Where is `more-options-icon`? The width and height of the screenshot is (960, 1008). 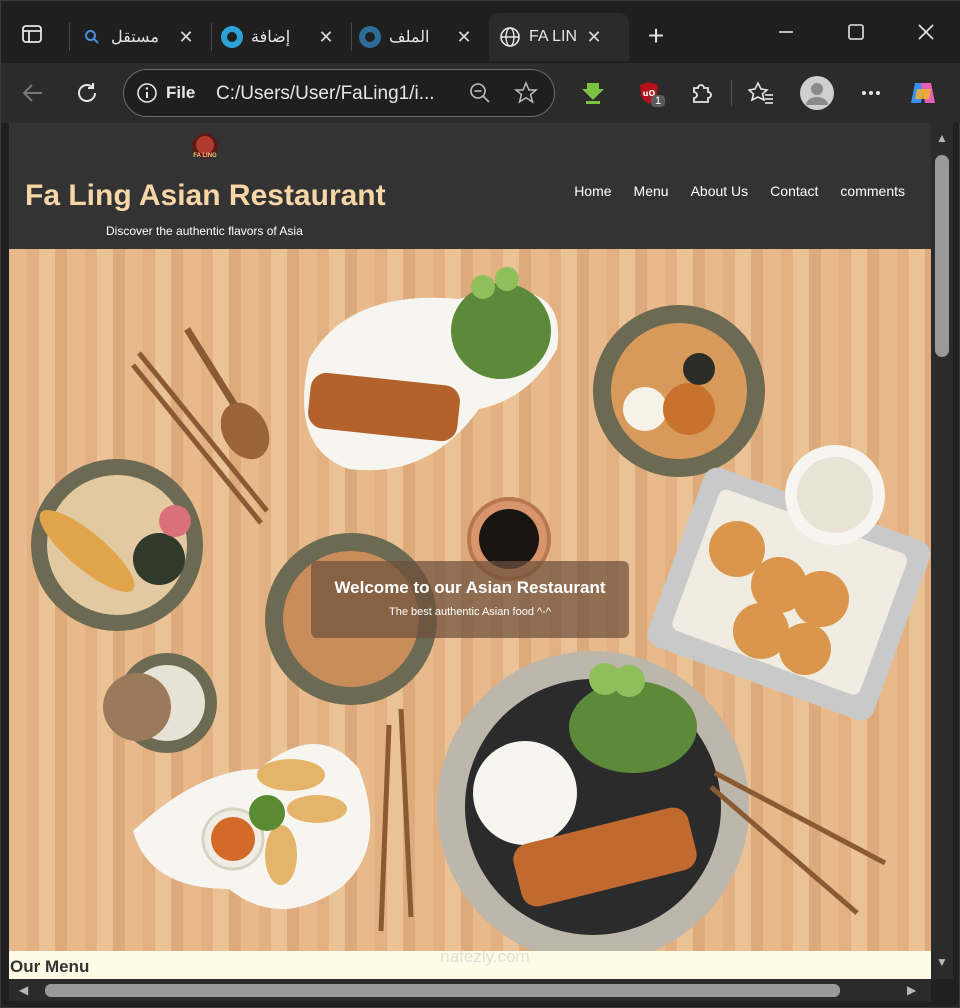
more-options-icon is located at coordinates (871, 93).